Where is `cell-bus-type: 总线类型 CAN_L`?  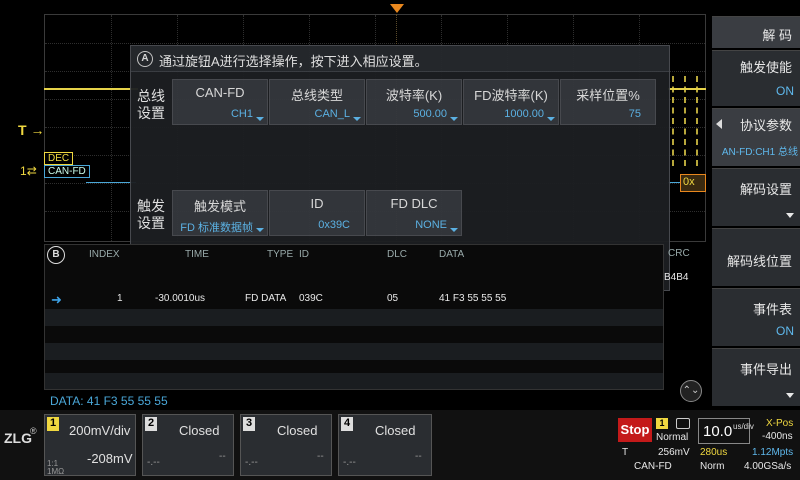
cell-bus-type: 总线类型 CAN_L is located at coordinates (317, 102).